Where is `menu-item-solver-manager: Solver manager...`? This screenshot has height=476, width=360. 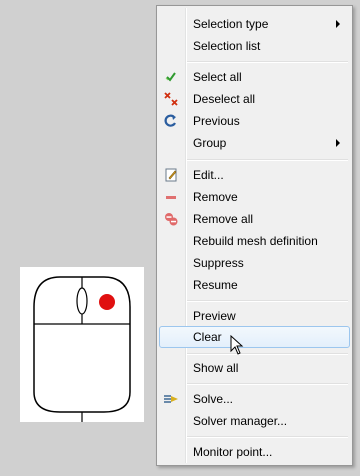
menu-item-solver-manager: Solver manager... is located at coordinates (254, 421).